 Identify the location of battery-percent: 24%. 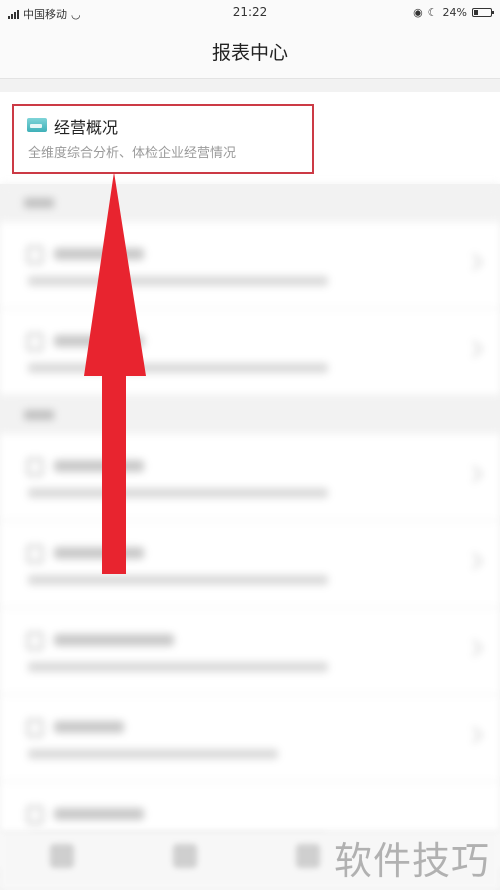
(454, 12).